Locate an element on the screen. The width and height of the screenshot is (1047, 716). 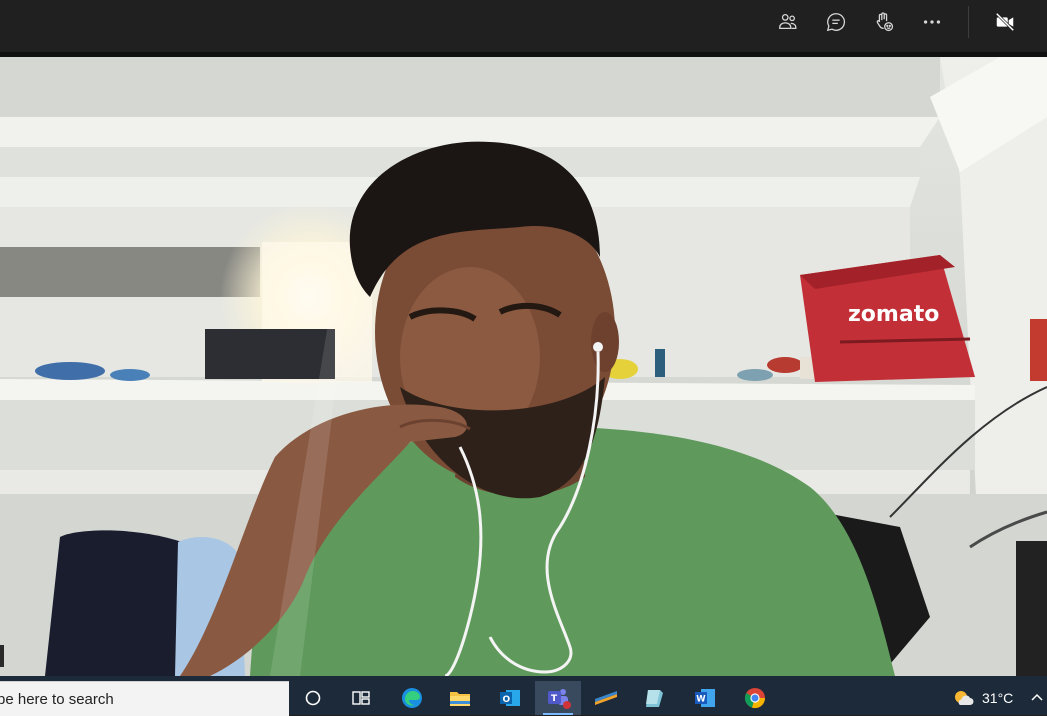
more-options-icon is located at coordinates (932, 22).